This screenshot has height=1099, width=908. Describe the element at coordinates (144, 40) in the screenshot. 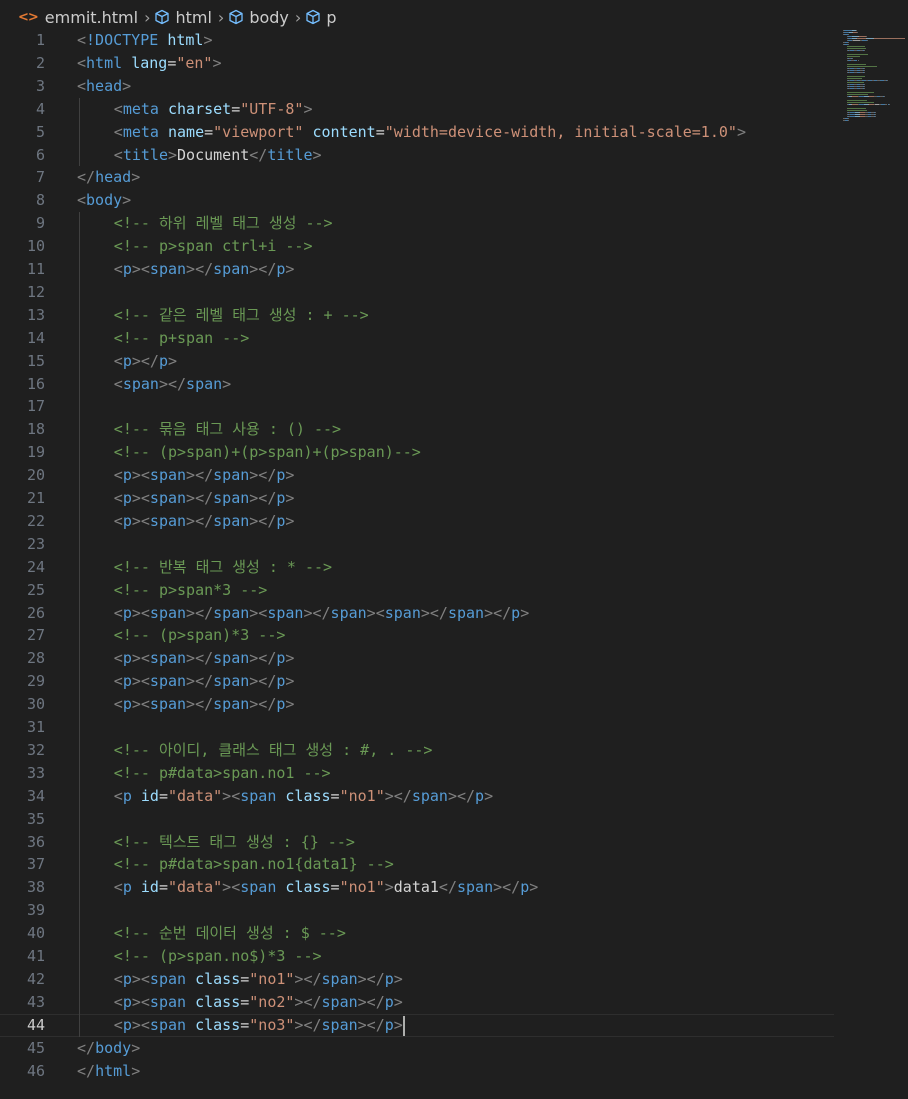

I see `code-content: <!DOCTYPE html>` at that location.